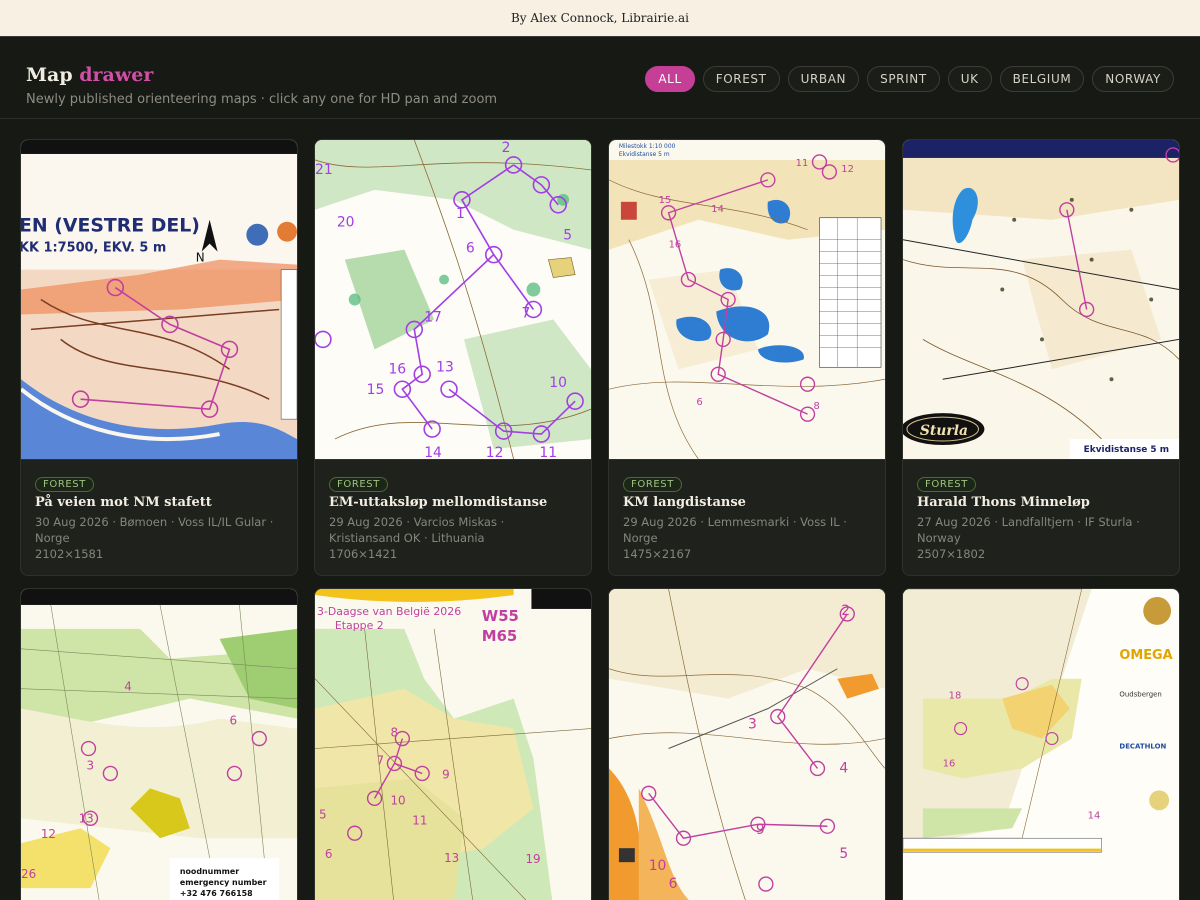 The height and width of the screenshot is (900, 1200). I want to click on map-image: EN (VESTRE DEL) KK 1:7500, EKV. 5 m N, so click(159, 299).